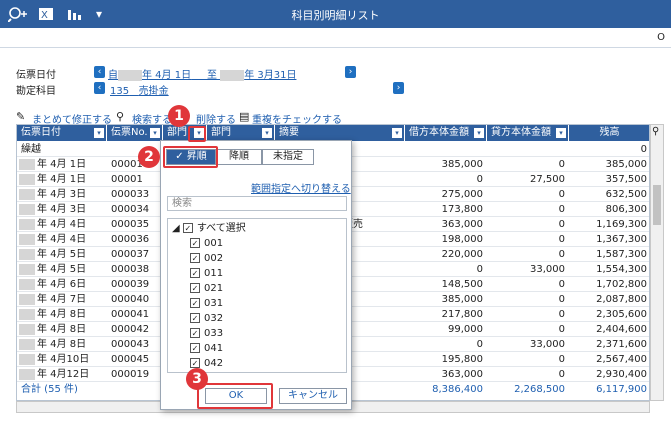 The height and width of the screenshot is (422, 671). I want to click on row-debit: 217,800, so click(462, 314).